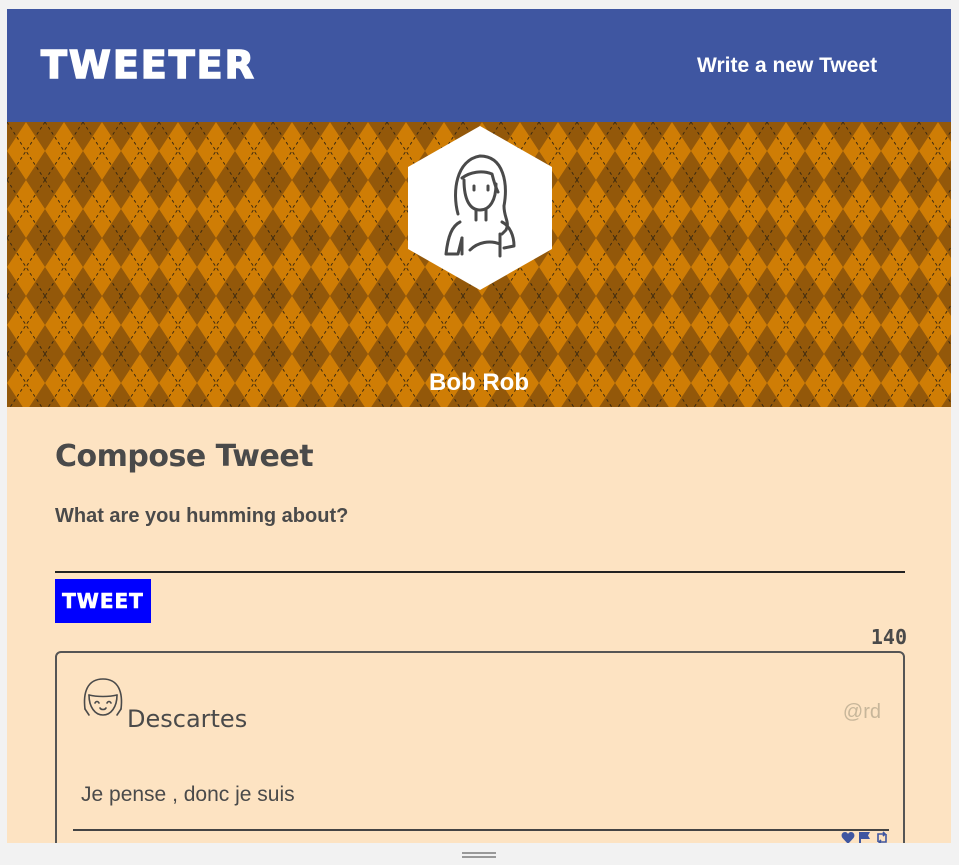 The width and height of the screenshot is (959, 865). I want to click on app-logo: TWEETER, so click(148, 65).